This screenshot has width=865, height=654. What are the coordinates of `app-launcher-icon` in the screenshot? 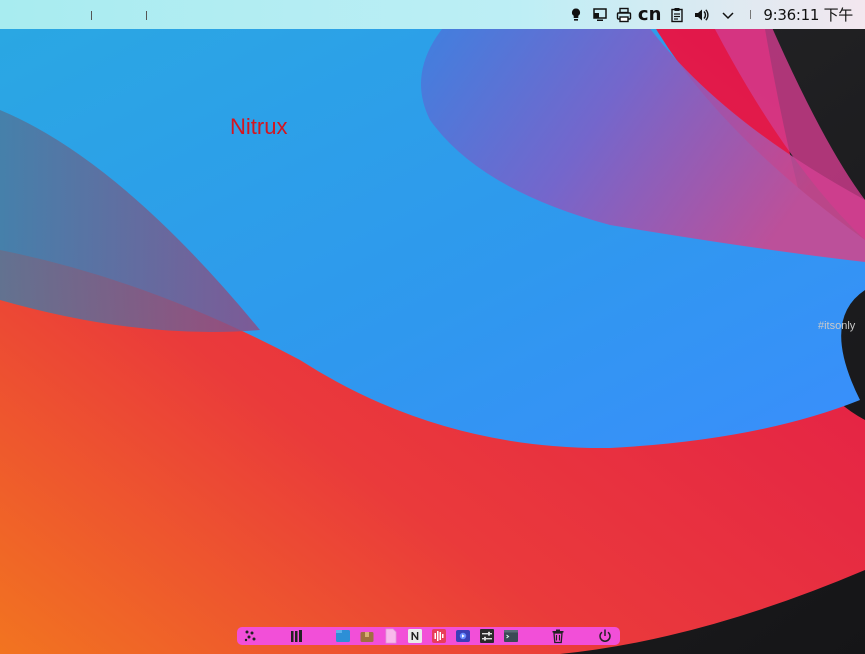 It's located at (250, 636).